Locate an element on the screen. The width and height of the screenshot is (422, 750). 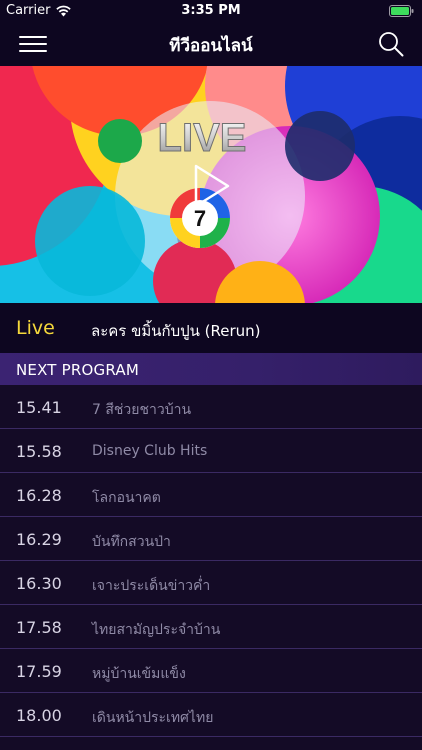
program-title: โลกอนาคต is located at coordinates (126, 498).